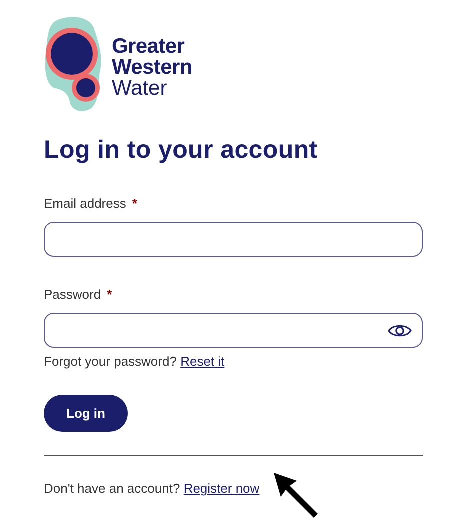  I want to click on forgot-password-text: Forgot your password? Reset it, so click(135, 361).